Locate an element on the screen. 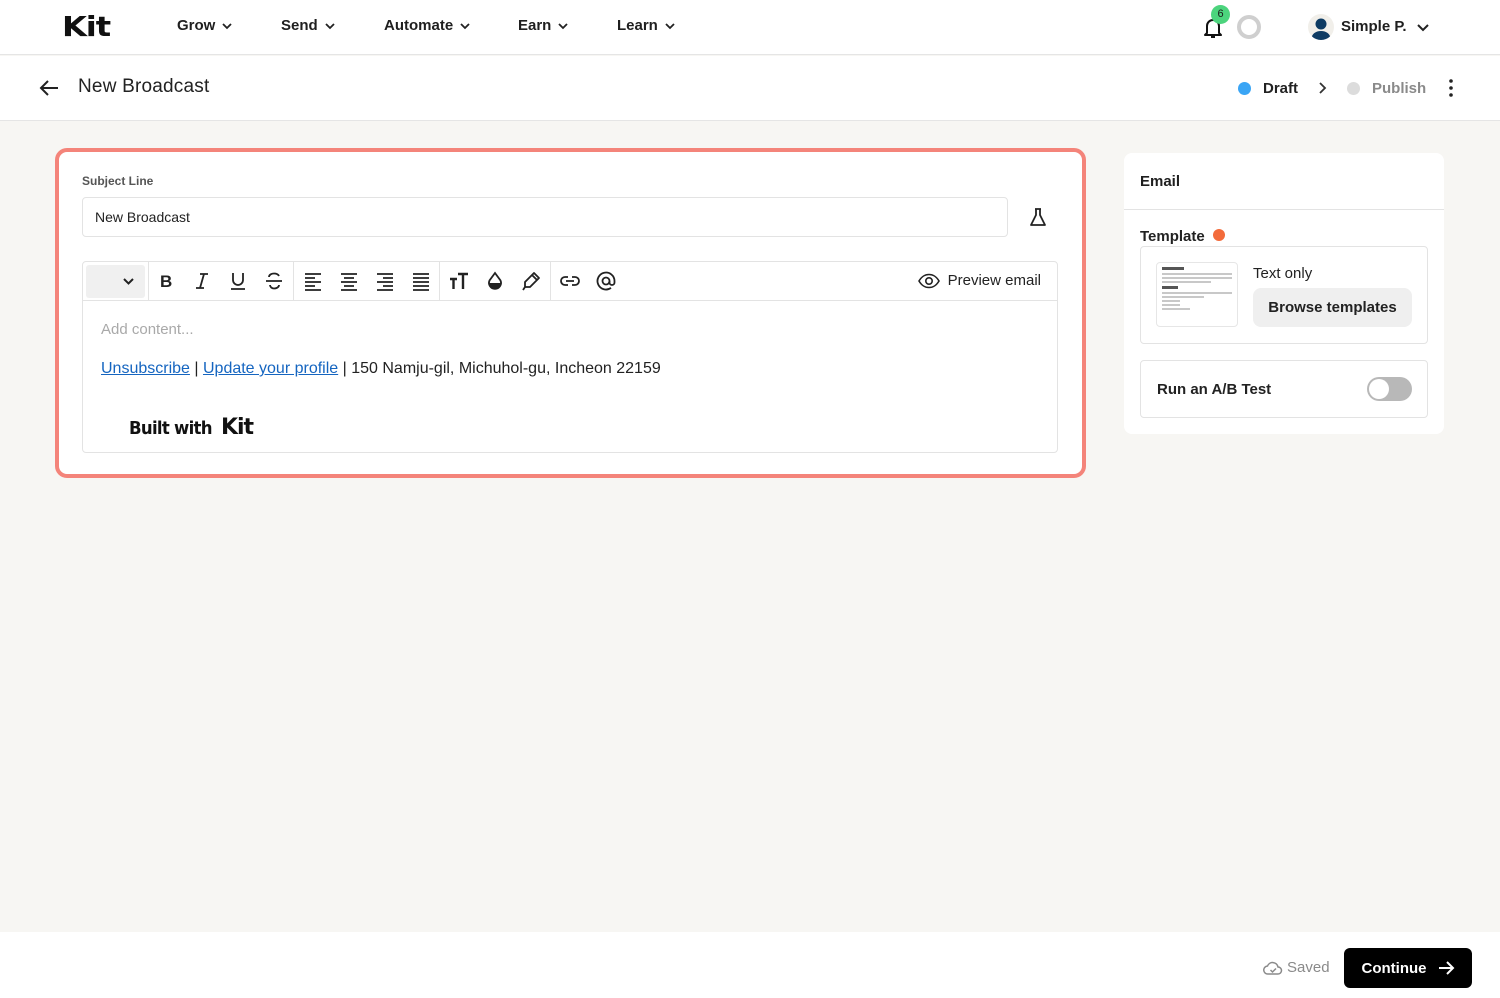 The image size is (1500, 998). step-draft: Draft is located at coordinates (1268, 88).